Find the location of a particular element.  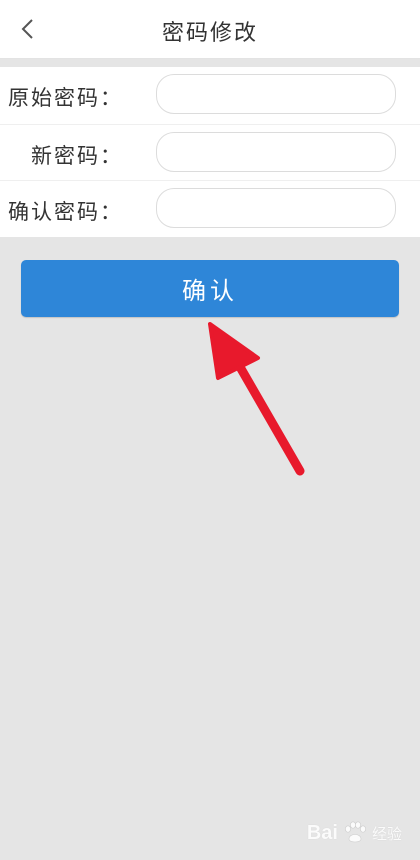

baidu-jingyan-watermark: Bai 经验 is located at coordinates (354, 833).